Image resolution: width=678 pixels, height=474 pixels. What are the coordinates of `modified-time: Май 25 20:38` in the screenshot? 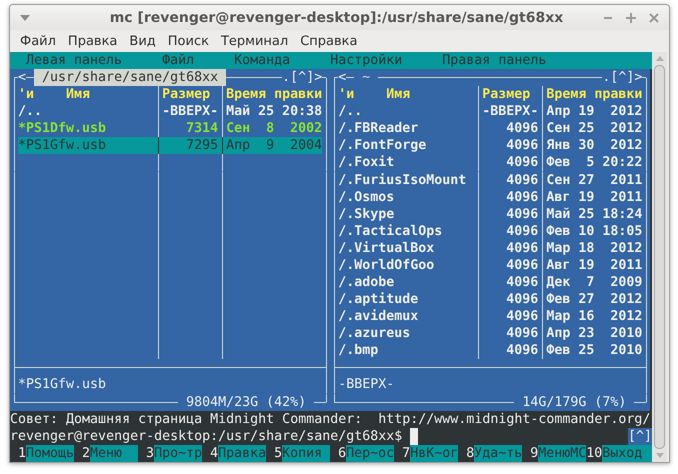 It's located at (274, 111).